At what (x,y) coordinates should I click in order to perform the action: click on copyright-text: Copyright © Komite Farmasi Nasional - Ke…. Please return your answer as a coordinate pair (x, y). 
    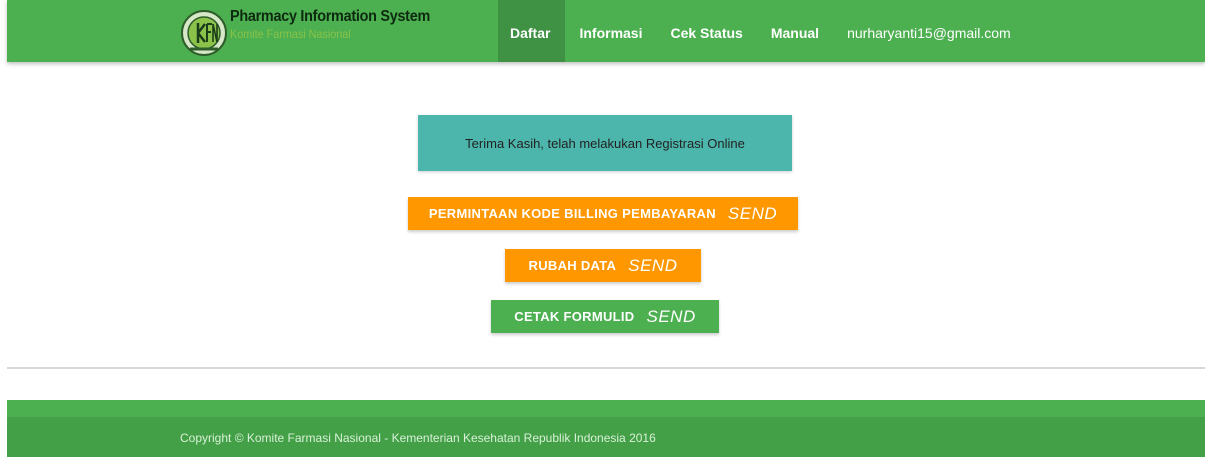
    Looking at the image, I should click on (418, 438).